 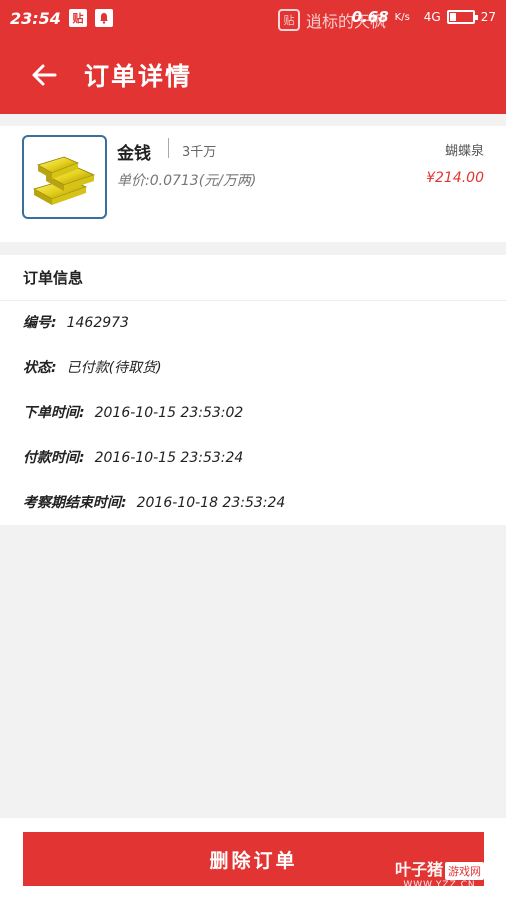 What do you see at coordinates (138, 76) in the screenshot?
I see `page-title: 订单详情` at bounding box center [138, 76].